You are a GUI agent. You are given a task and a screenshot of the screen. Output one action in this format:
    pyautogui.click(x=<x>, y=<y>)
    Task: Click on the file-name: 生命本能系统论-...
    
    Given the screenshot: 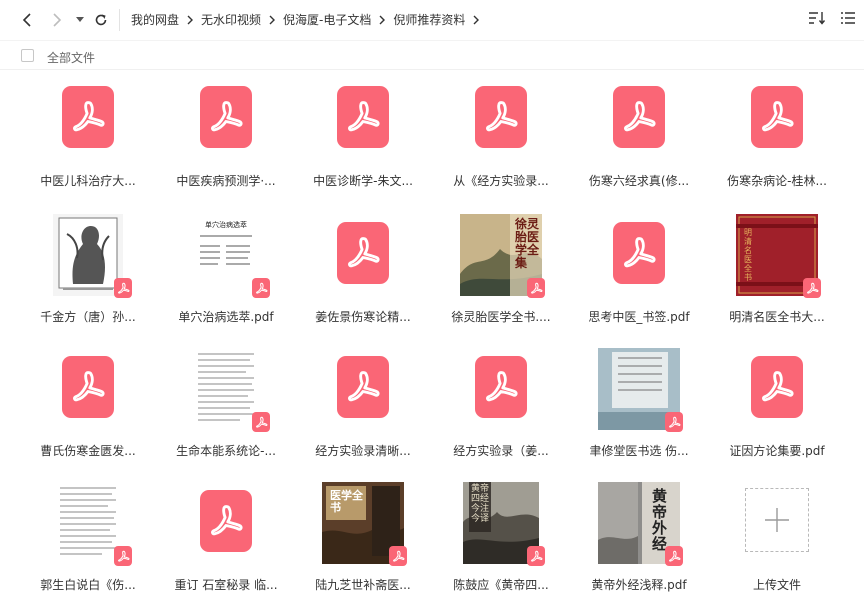 What is the action you would take?
    pyautogui.click(x=226, y=451)
    